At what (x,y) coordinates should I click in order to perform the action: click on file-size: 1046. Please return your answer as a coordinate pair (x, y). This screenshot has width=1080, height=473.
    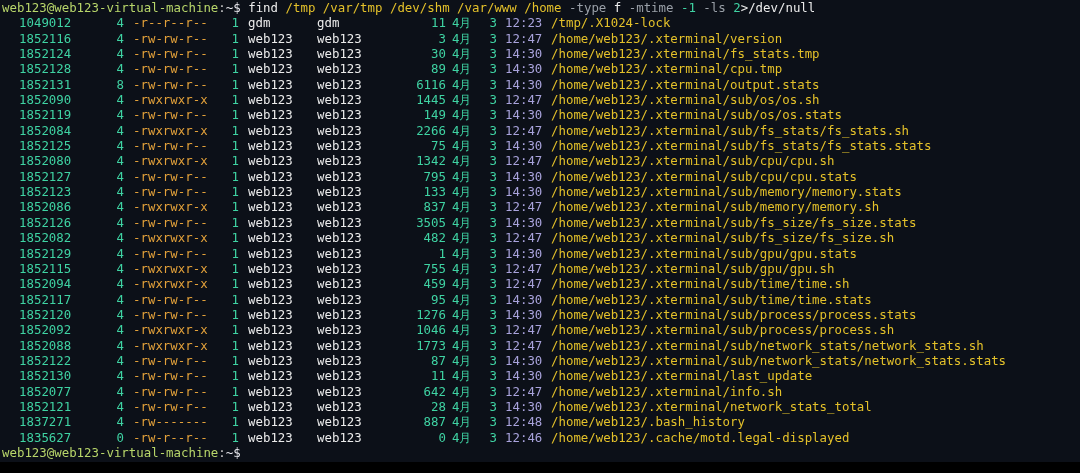
    Looking at the image, I should click on (431, 330).